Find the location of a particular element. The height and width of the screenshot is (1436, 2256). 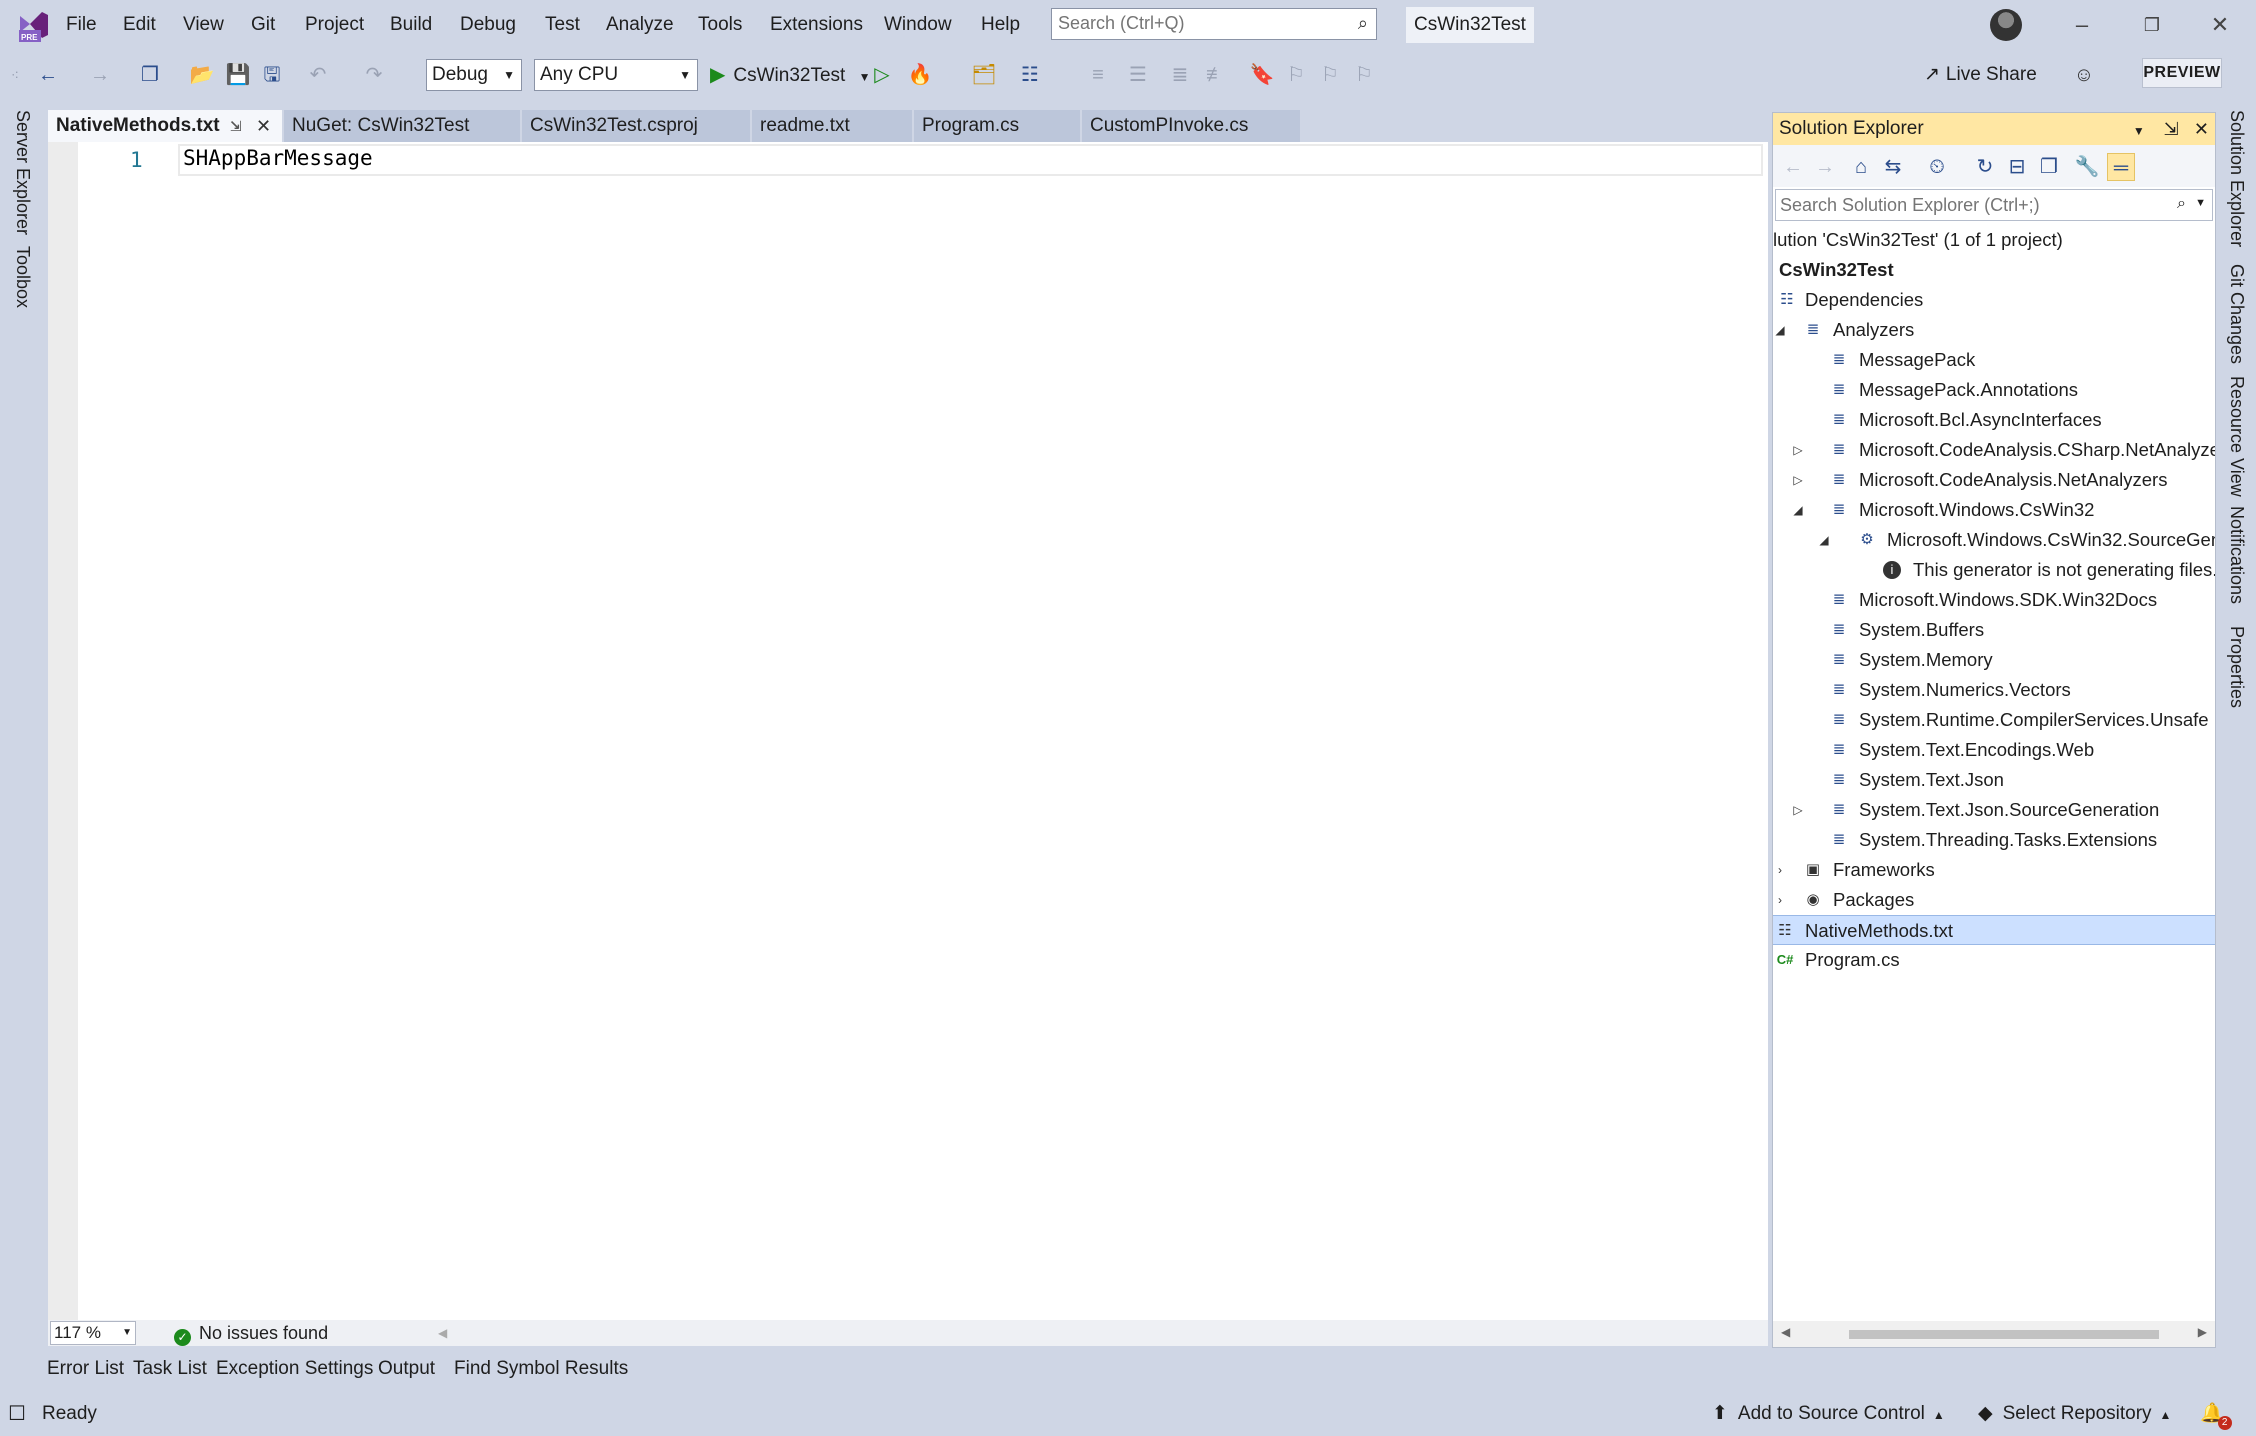

tree-node-dependencies: ☷ Dependencies is located at coordinates (1994, 300).